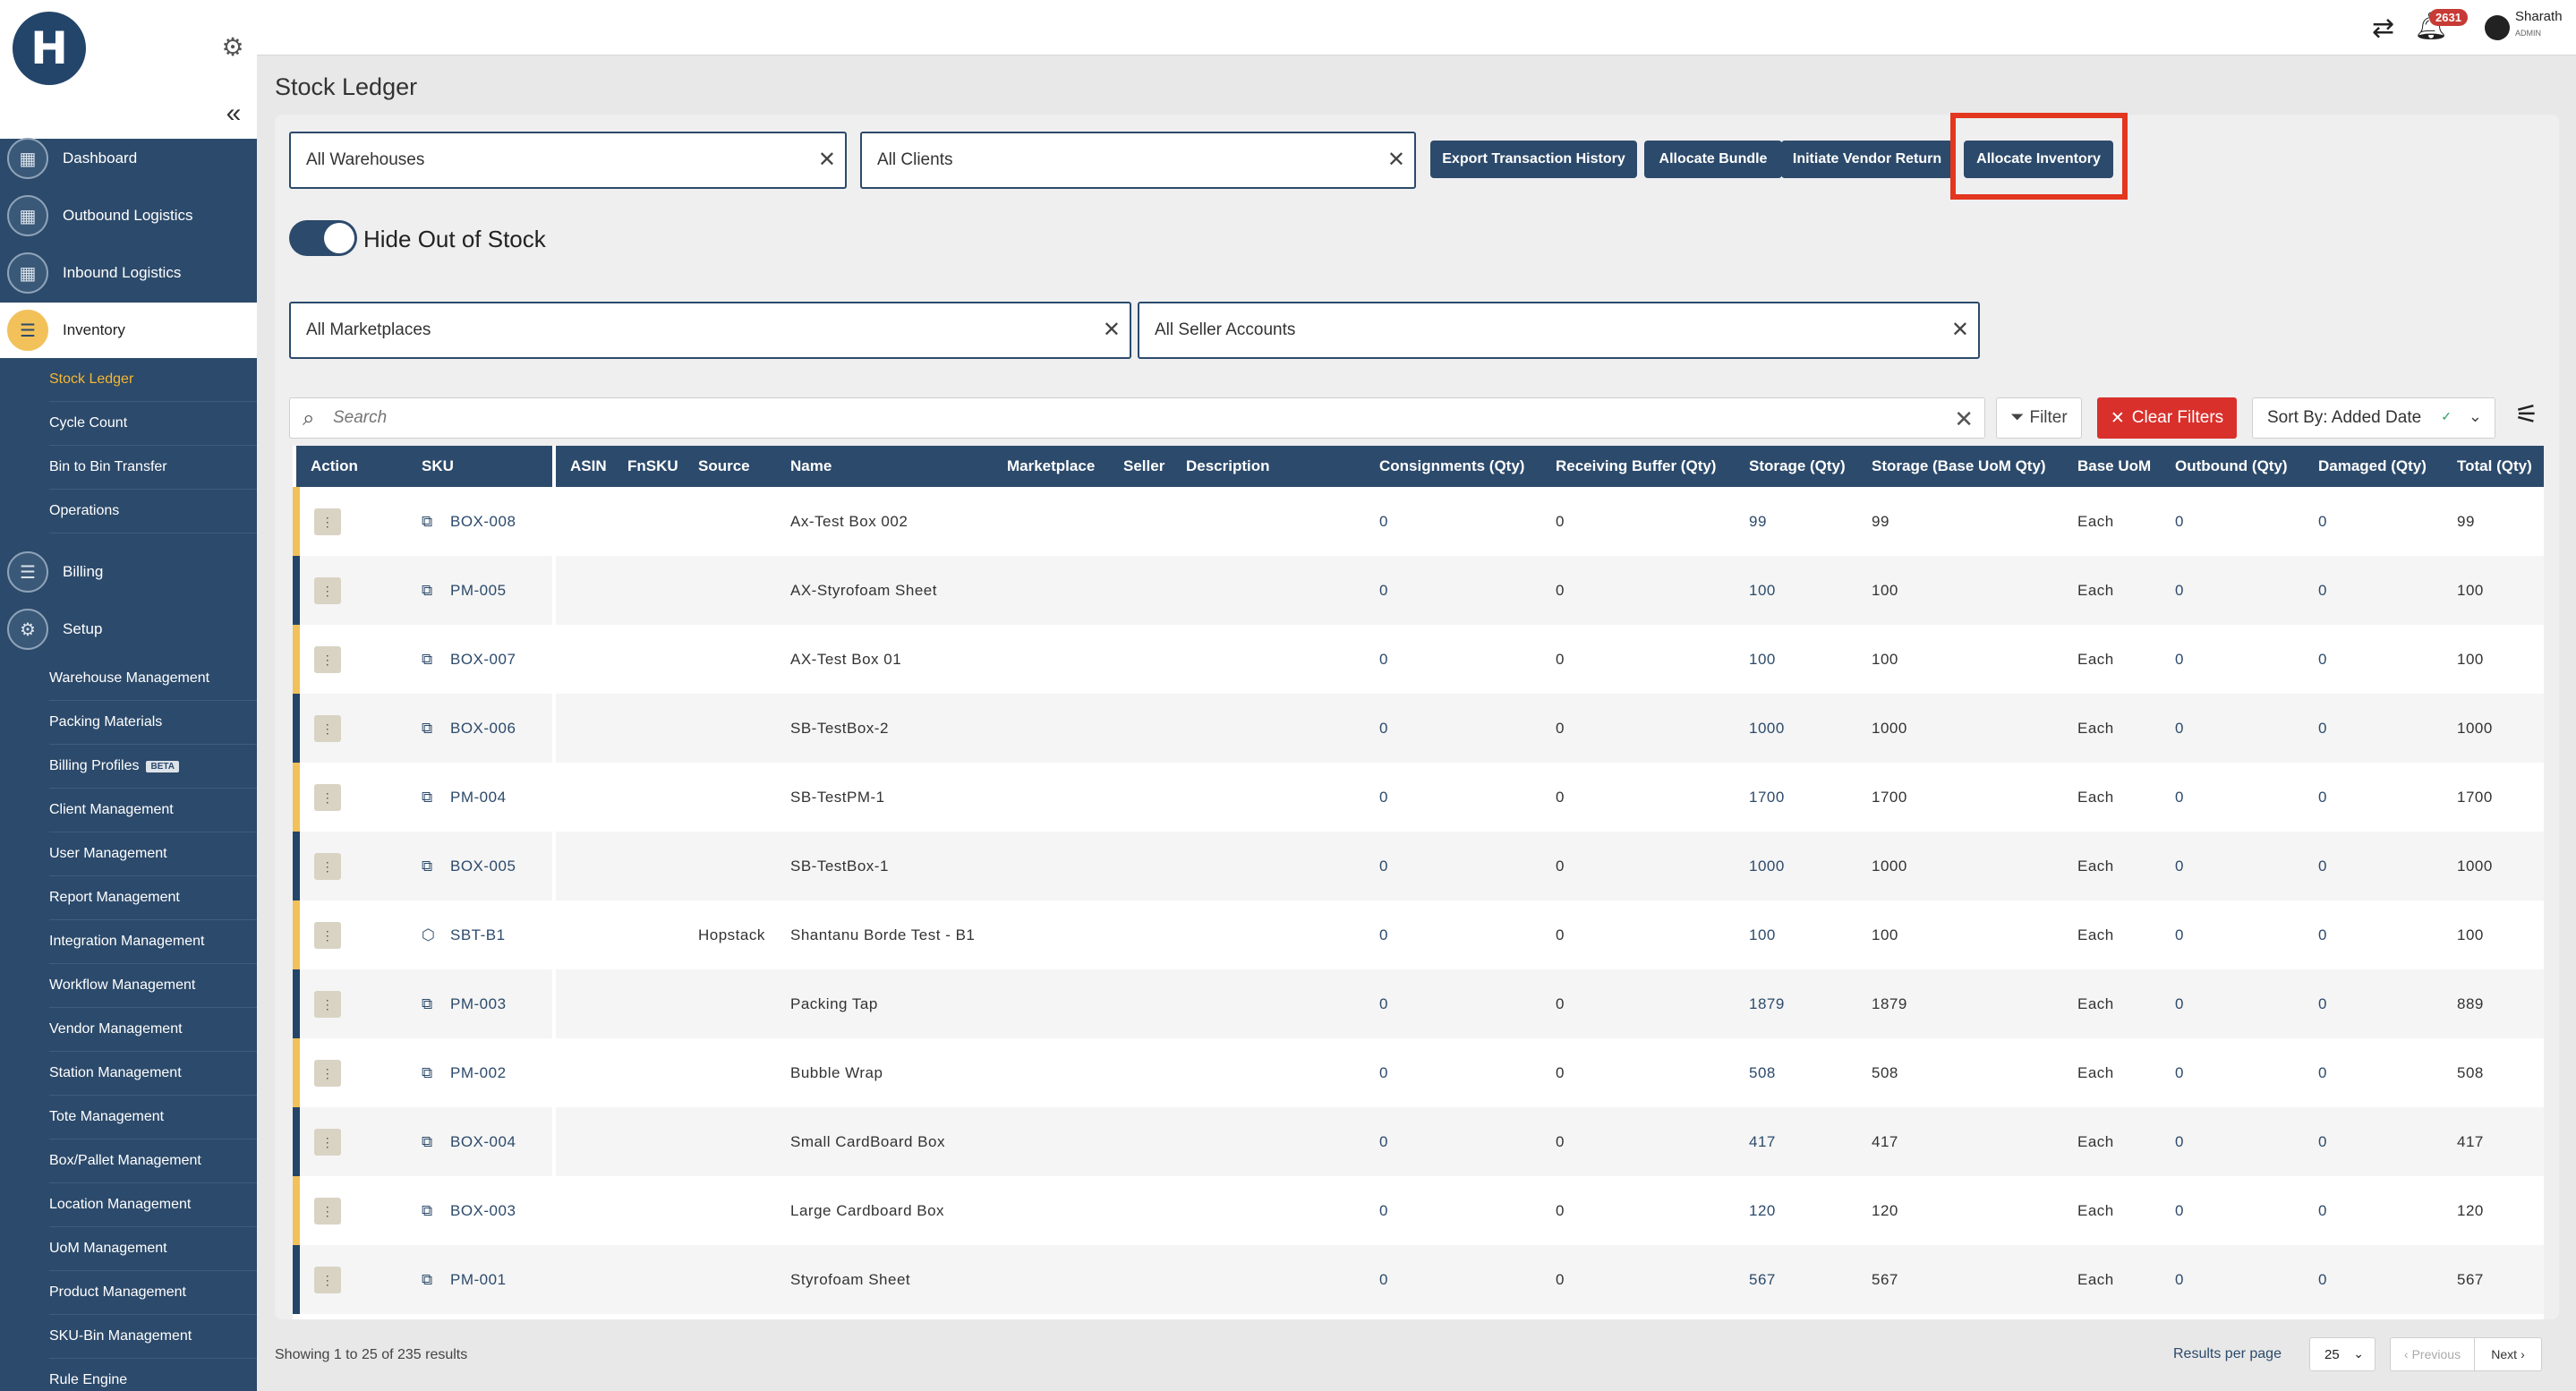 Image resolution: width=2576 pixels, height=1391 pixels. Describe the element at coordinates (128, 273) in the screenshot. I see `sidebar-item-inbound-logistics: ▦ Inbound Logistics` at that location.